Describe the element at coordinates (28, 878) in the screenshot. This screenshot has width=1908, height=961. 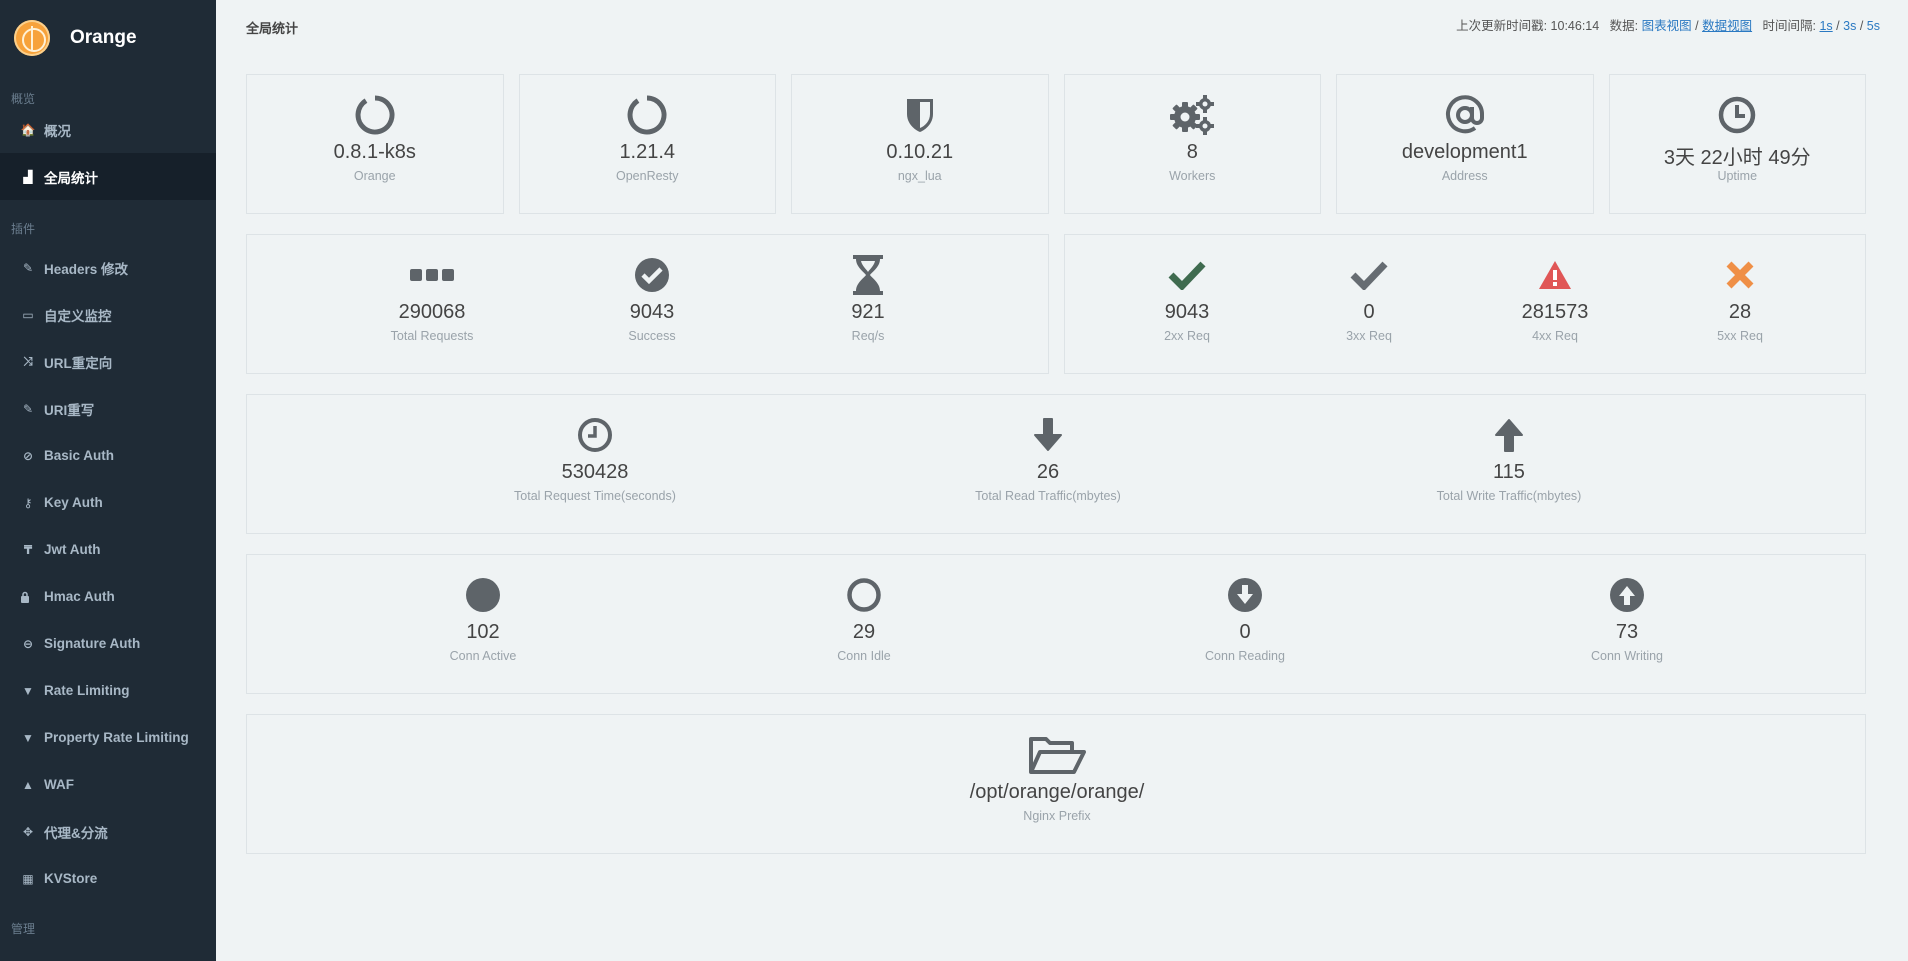
I see `grid-icon: ▦` at that location.